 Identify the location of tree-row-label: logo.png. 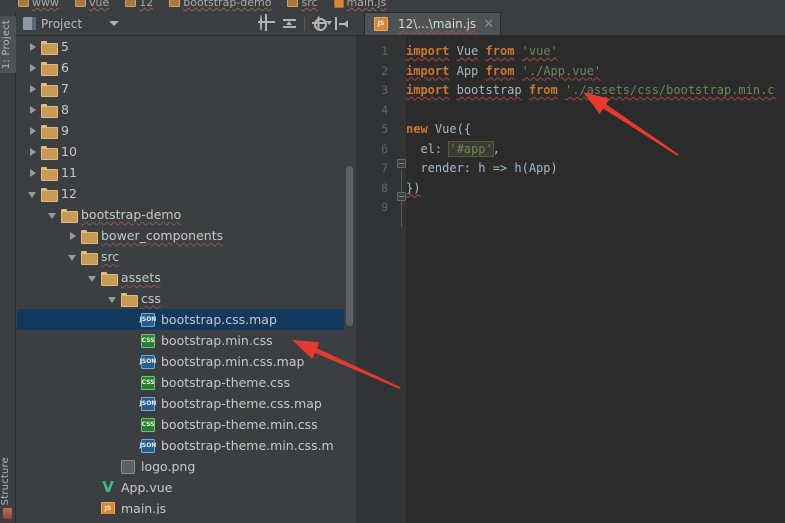
(168, 466).